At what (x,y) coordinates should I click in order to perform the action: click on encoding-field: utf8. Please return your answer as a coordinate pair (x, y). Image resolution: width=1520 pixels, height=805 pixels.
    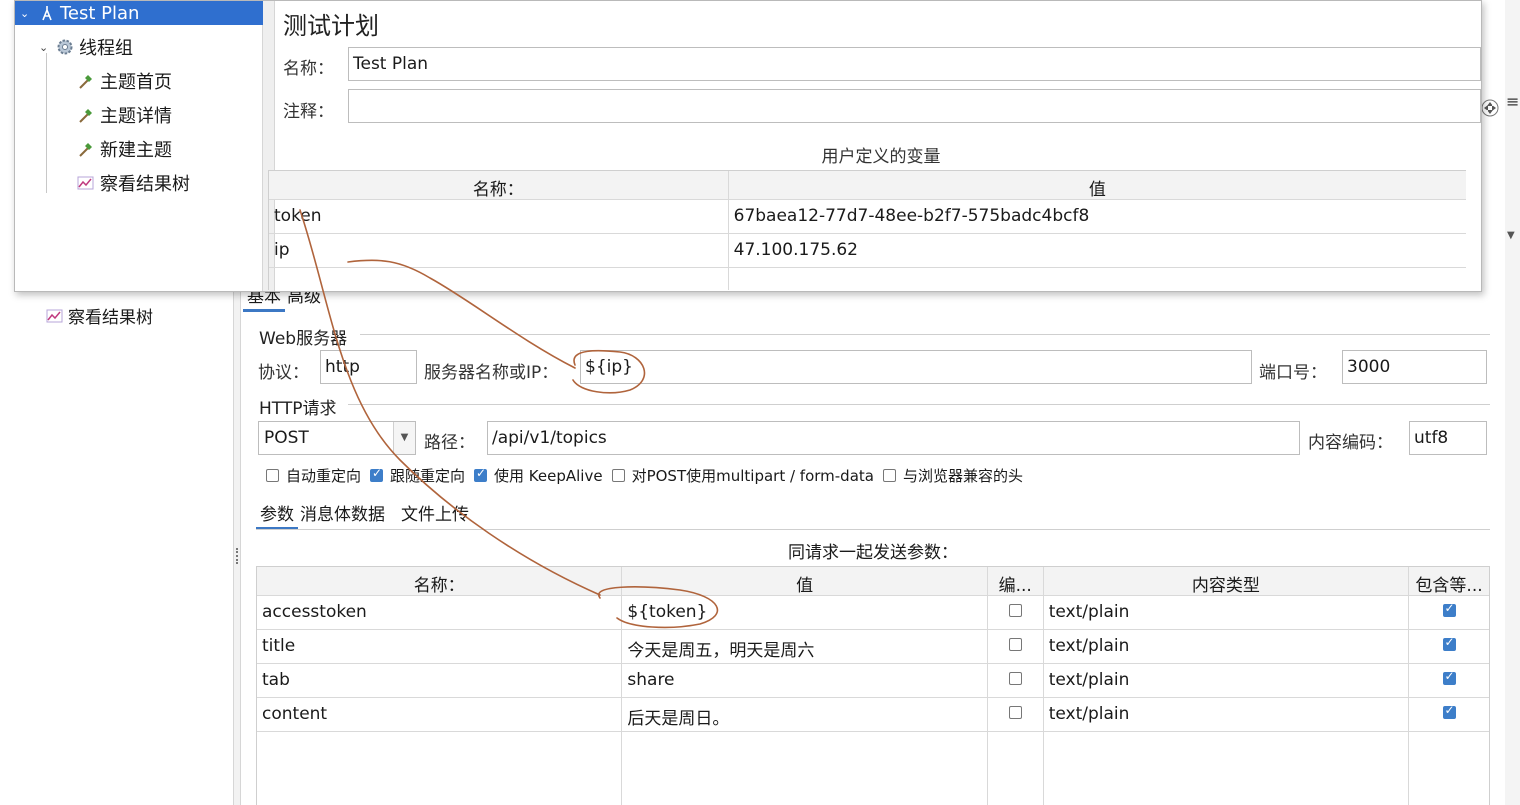
    Looking at the image, I should click on (1448, 438).